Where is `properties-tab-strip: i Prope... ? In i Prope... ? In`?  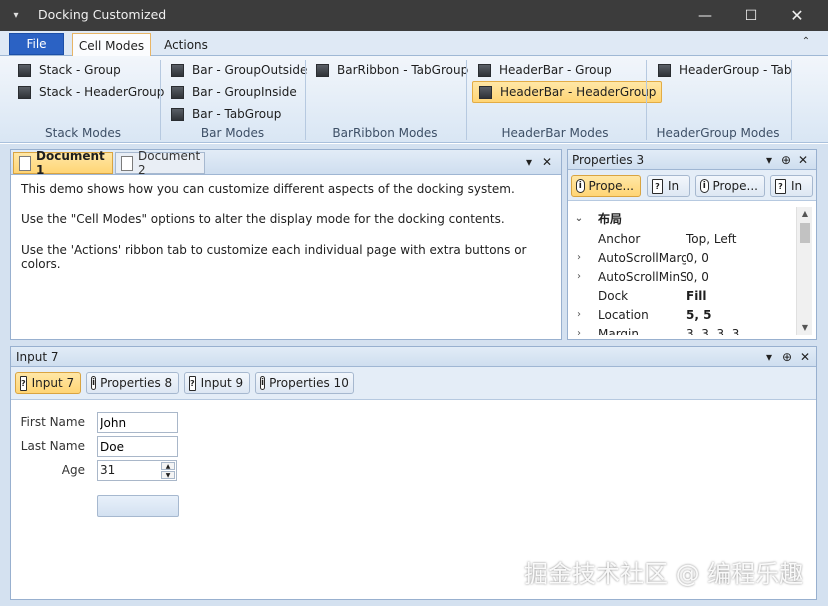 properties-tab-strip: i Prope... ? In i Prope... ? In is located at coordinates (692, 185).